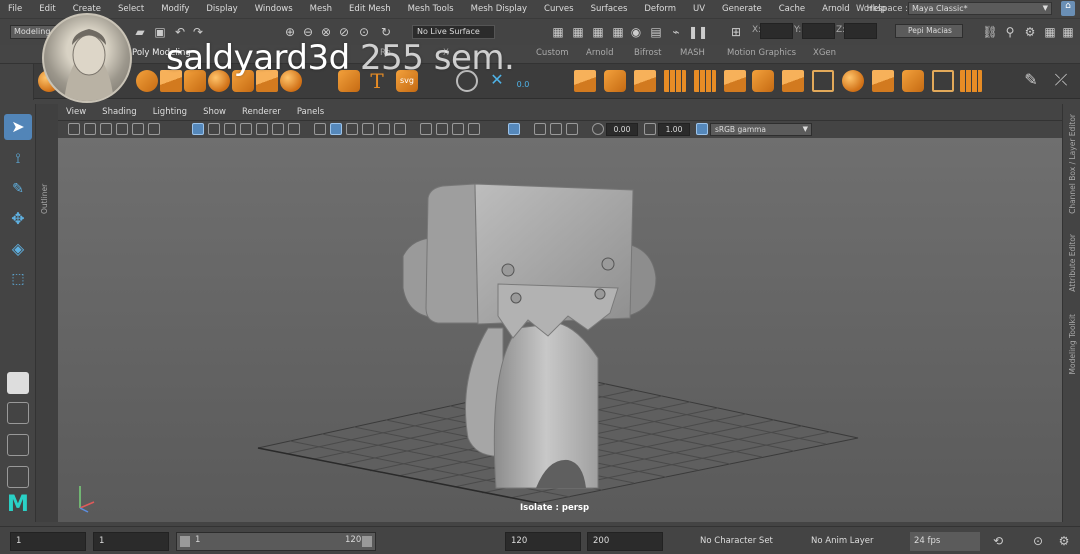 The image size is (1080, 554). I want to click on menu-display: Display, so click(222, 9).